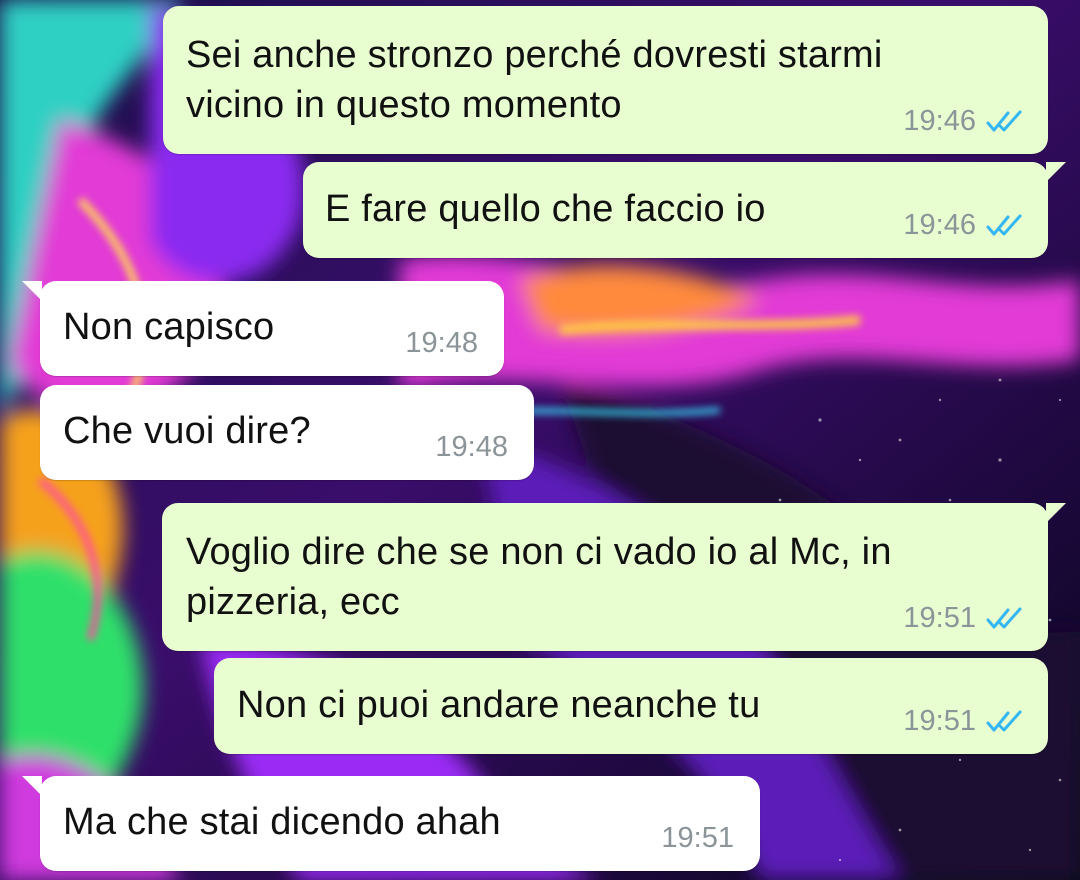 The width and height of the screenshot is (1080, 880). What do you see at coordinates (282, 822) in the screenshot?
I see `message-text: Ma che stai dicendo ahah` at bounding box center [282, 822].